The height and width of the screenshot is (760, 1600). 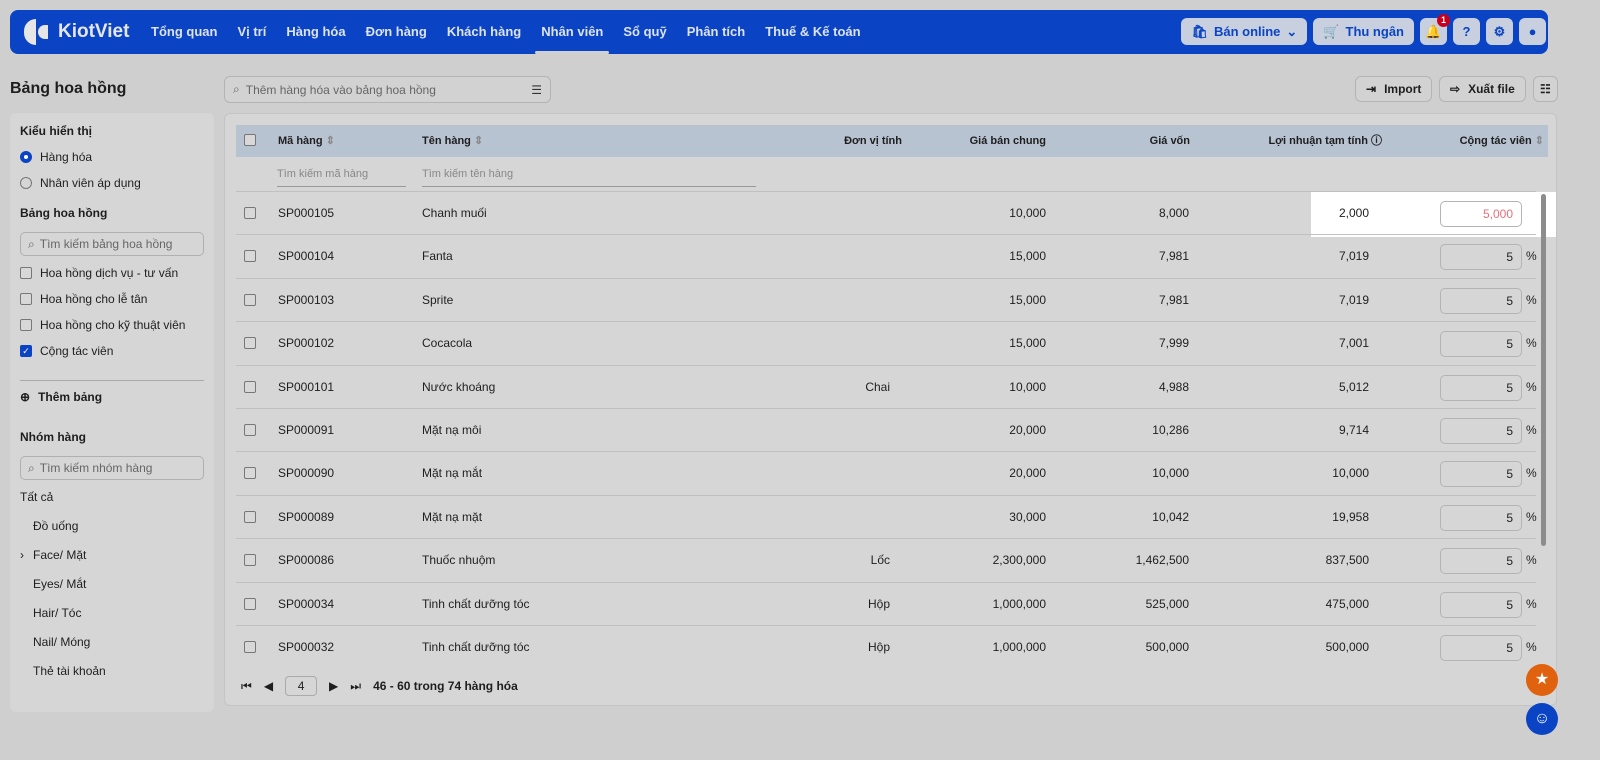 I want to click on nav-item: Đơn hàng, so click(x=396, y=32).